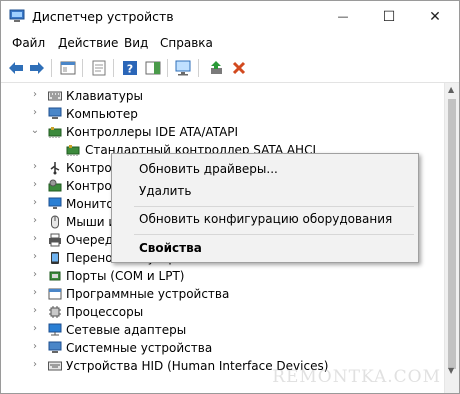 The image size is (460, 394). Describe the element at coordinates (102, 114) in the screenshot. I see `tree-item-label: Компьютер` at that location.